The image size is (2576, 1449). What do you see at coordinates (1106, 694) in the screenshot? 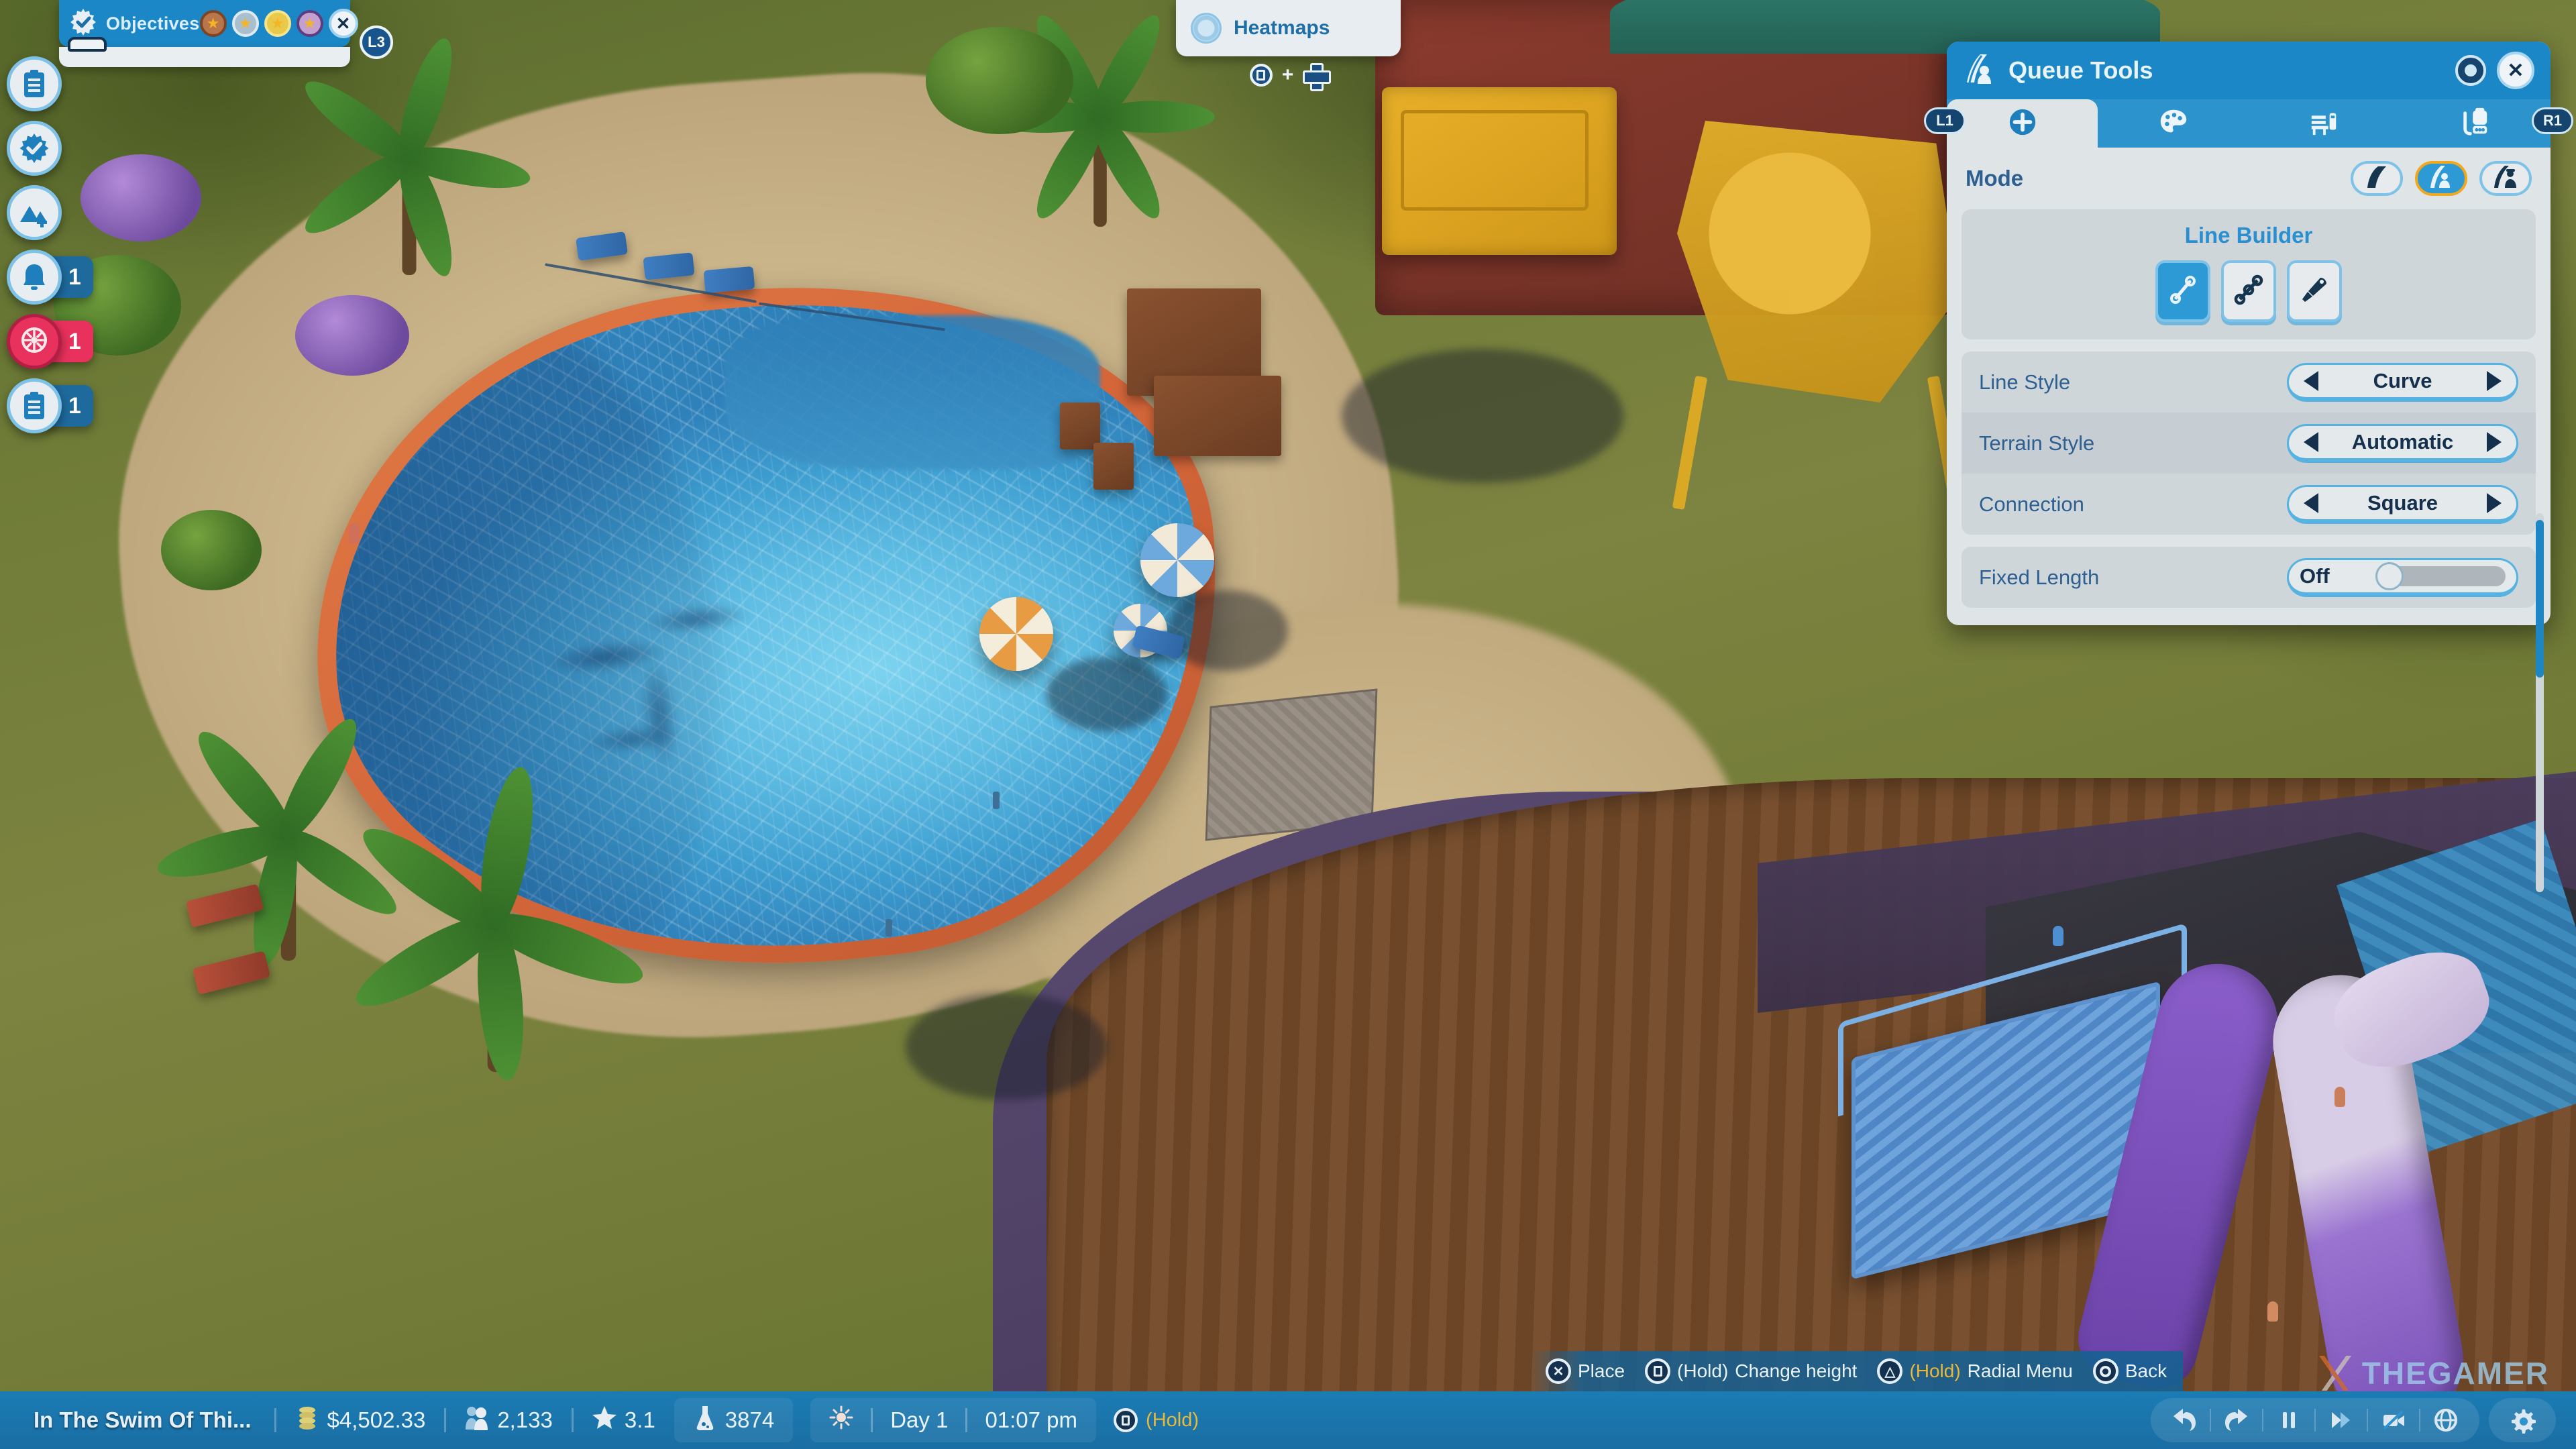
I see `umbrella-shadow` at bounding box center [1106, 694].